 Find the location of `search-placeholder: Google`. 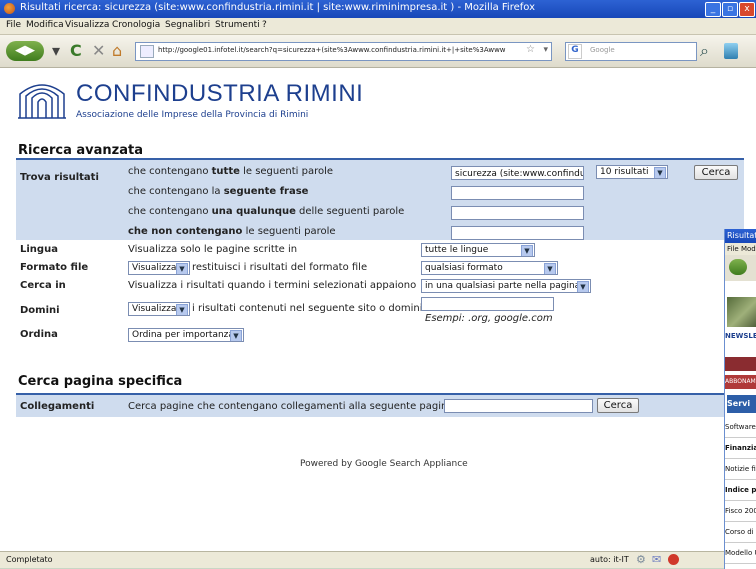

search-placeholder: Google is located at coordinates (602, 50).